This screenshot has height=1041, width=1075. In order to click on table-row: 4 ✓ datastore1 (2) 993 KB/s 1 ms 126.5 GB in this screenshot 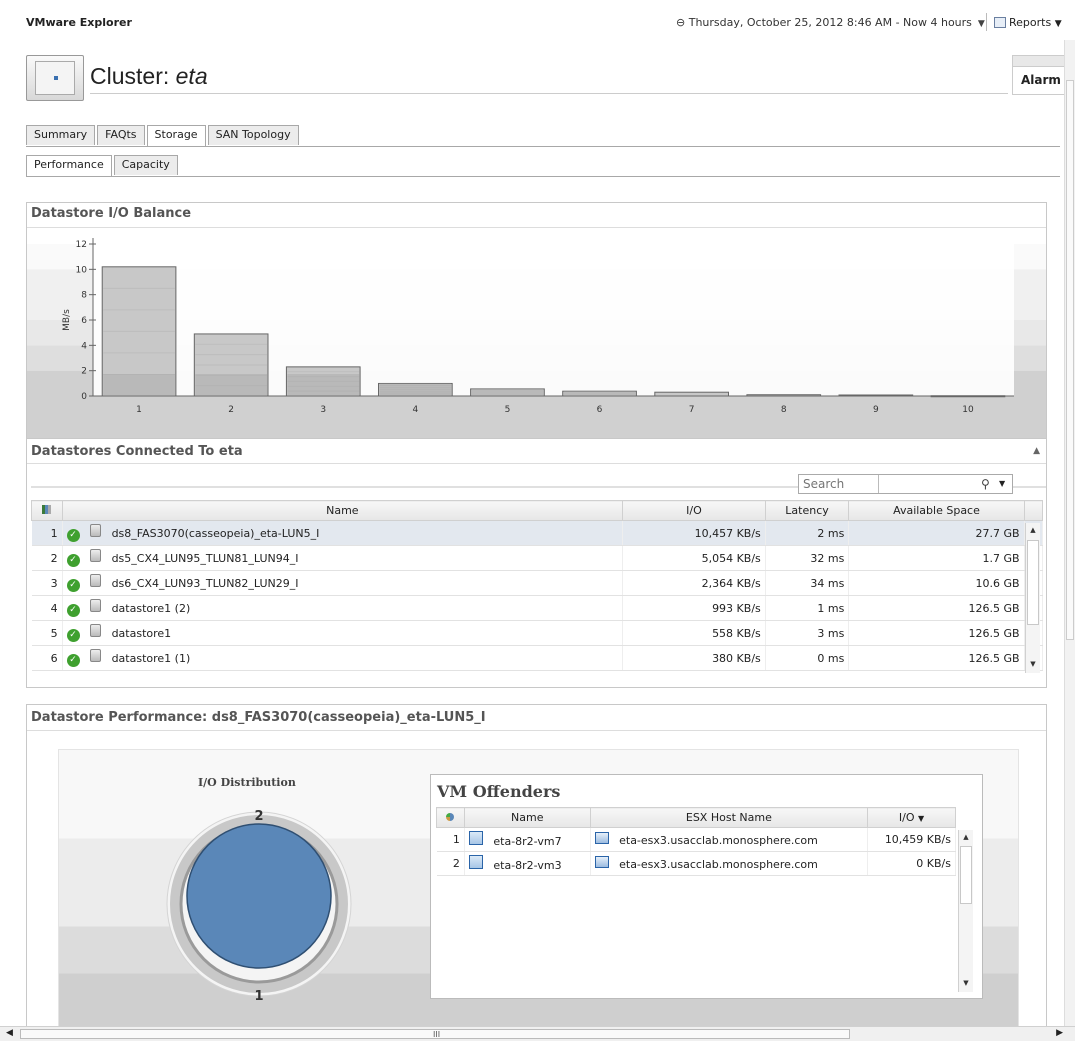, I will do `click(537, 608)`.